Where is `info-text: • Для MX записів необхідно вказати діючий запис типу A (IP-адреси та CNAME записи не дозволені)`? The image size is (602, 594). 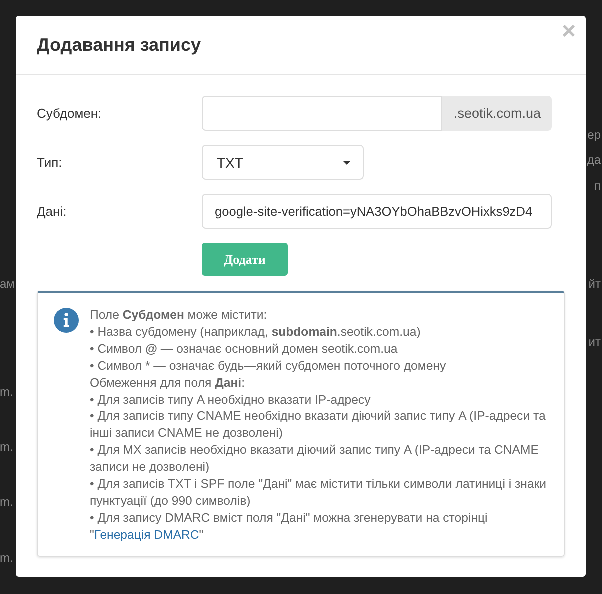 info-text: • Для MX записів необхідно вказати діючий запис типу A (IP-адреси та CNAME записи не дозволені) is located at coordinates (315, 459).